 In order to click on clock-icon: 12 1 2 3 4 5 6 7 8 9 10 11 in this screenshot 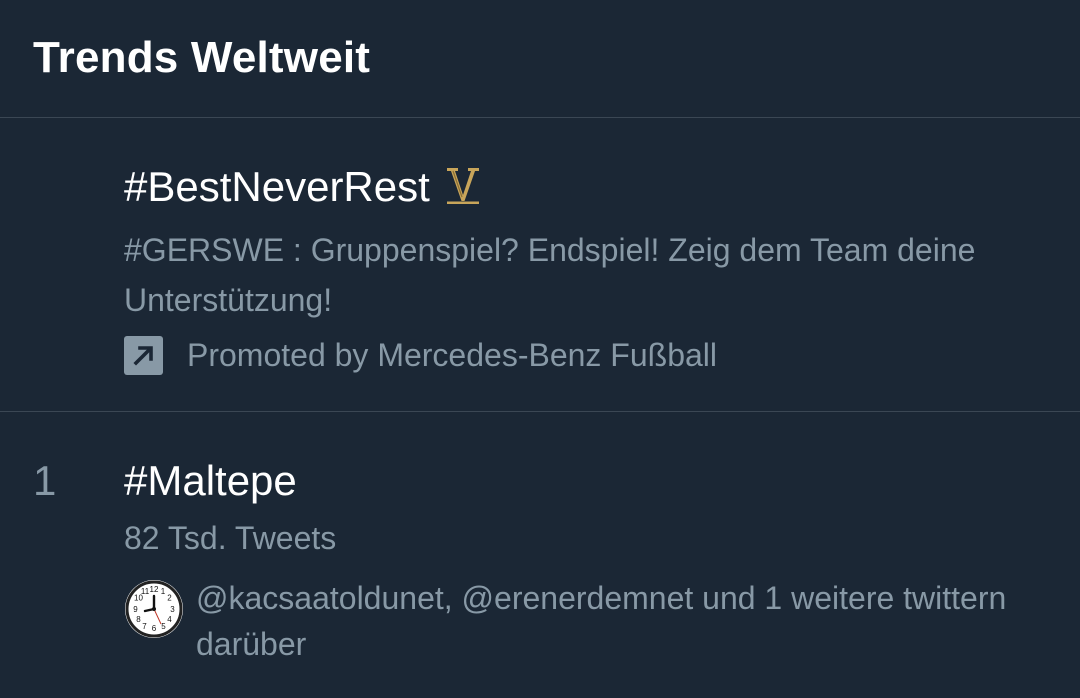, I will do `click(154, 609)`.